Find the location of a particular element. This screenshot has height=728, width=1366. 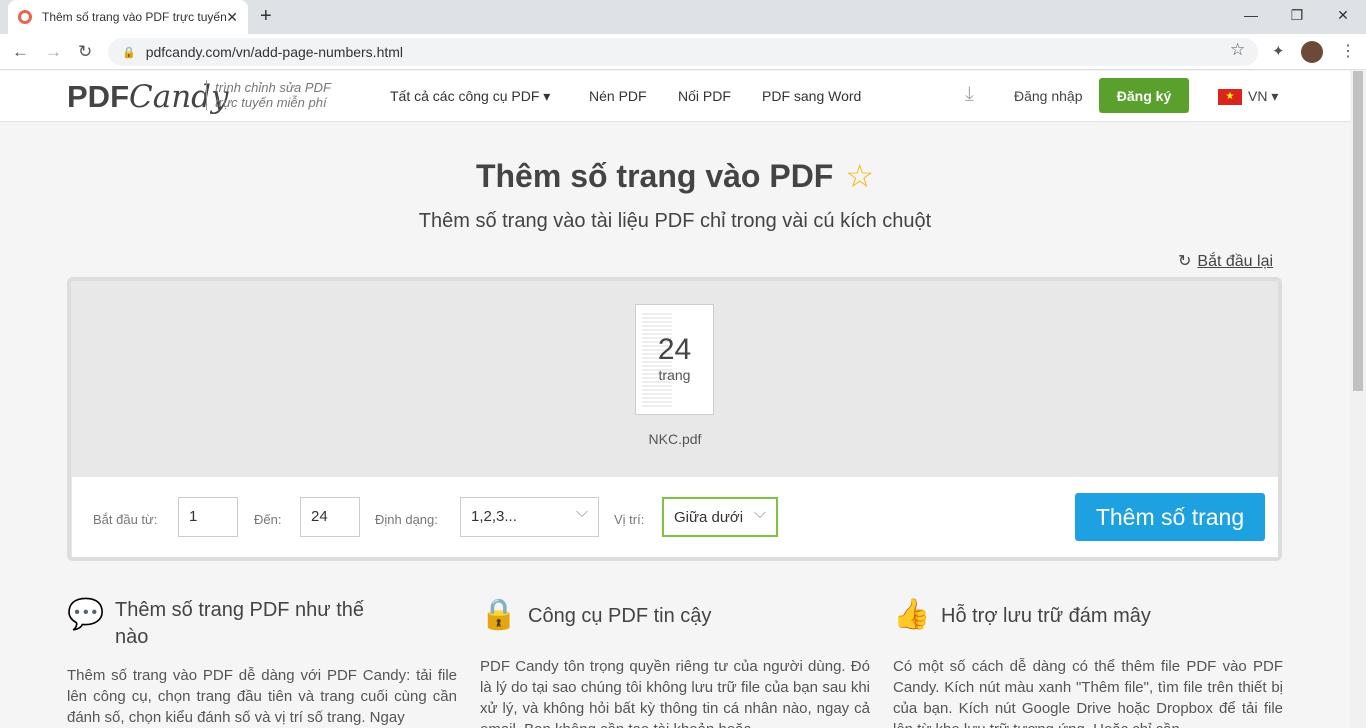

url-text: pdfcandy.com/vn/add-page-numbers.html is located at coordinates (274, 52).